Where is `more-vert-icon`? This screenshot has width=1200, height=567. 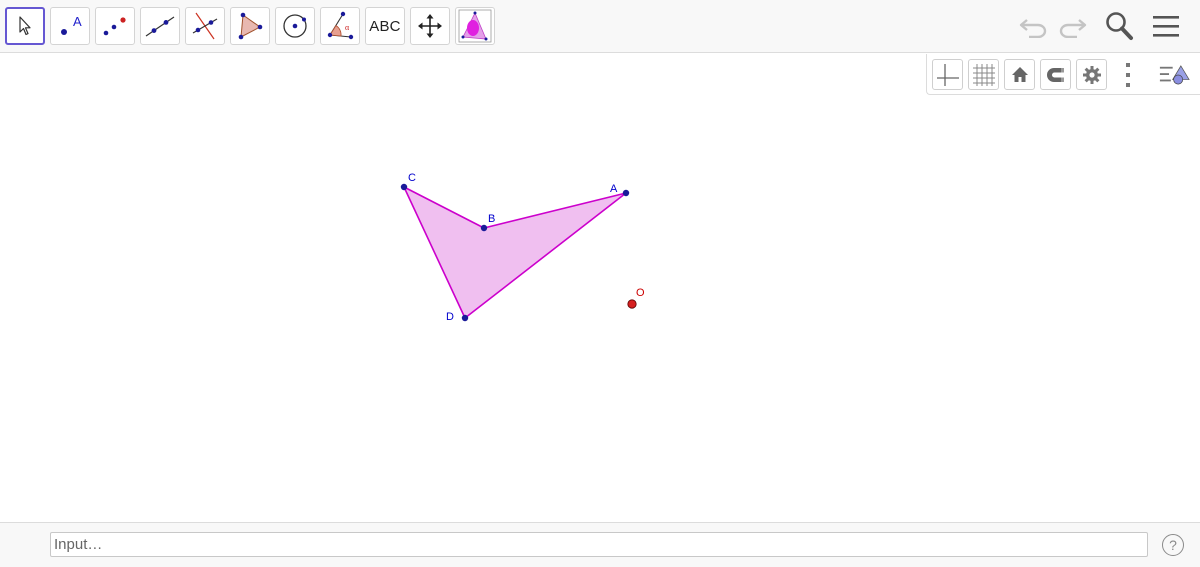 more-vert-icon is located at coordinates (1127, 74).